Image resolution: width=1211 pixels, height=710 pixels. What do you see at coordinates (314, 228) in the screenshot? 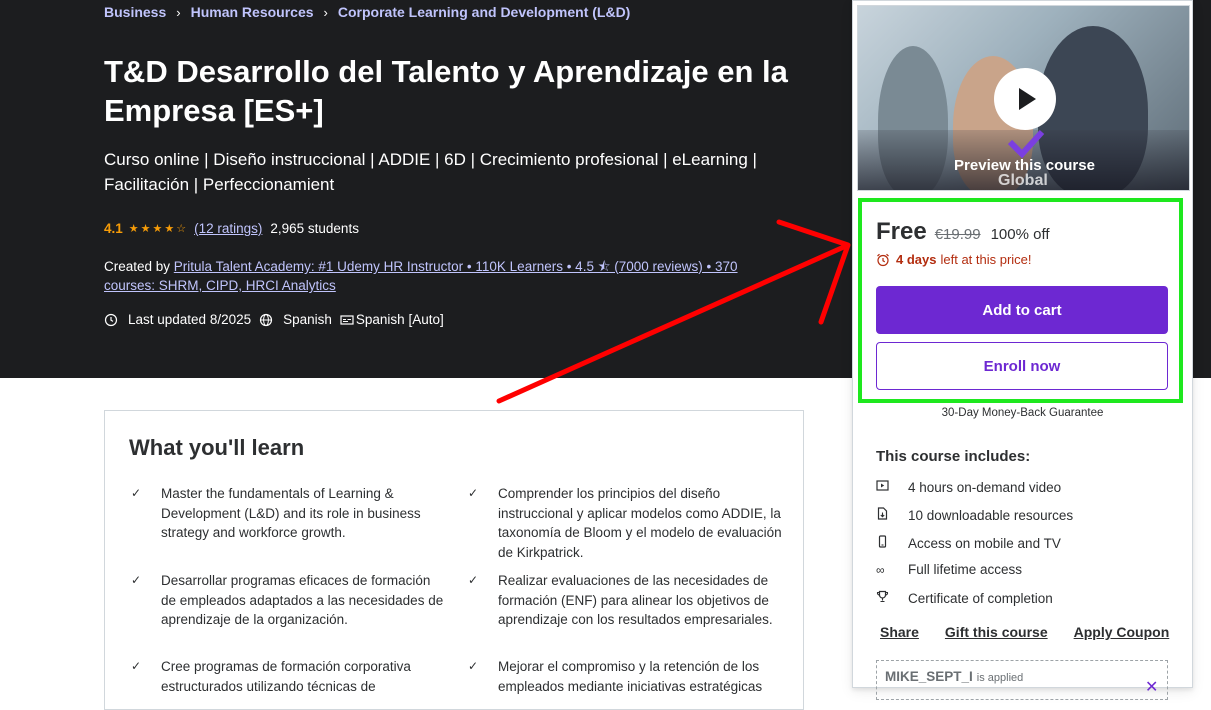
I see `student-count: 2,965 students` at bounding box center [314, 228].